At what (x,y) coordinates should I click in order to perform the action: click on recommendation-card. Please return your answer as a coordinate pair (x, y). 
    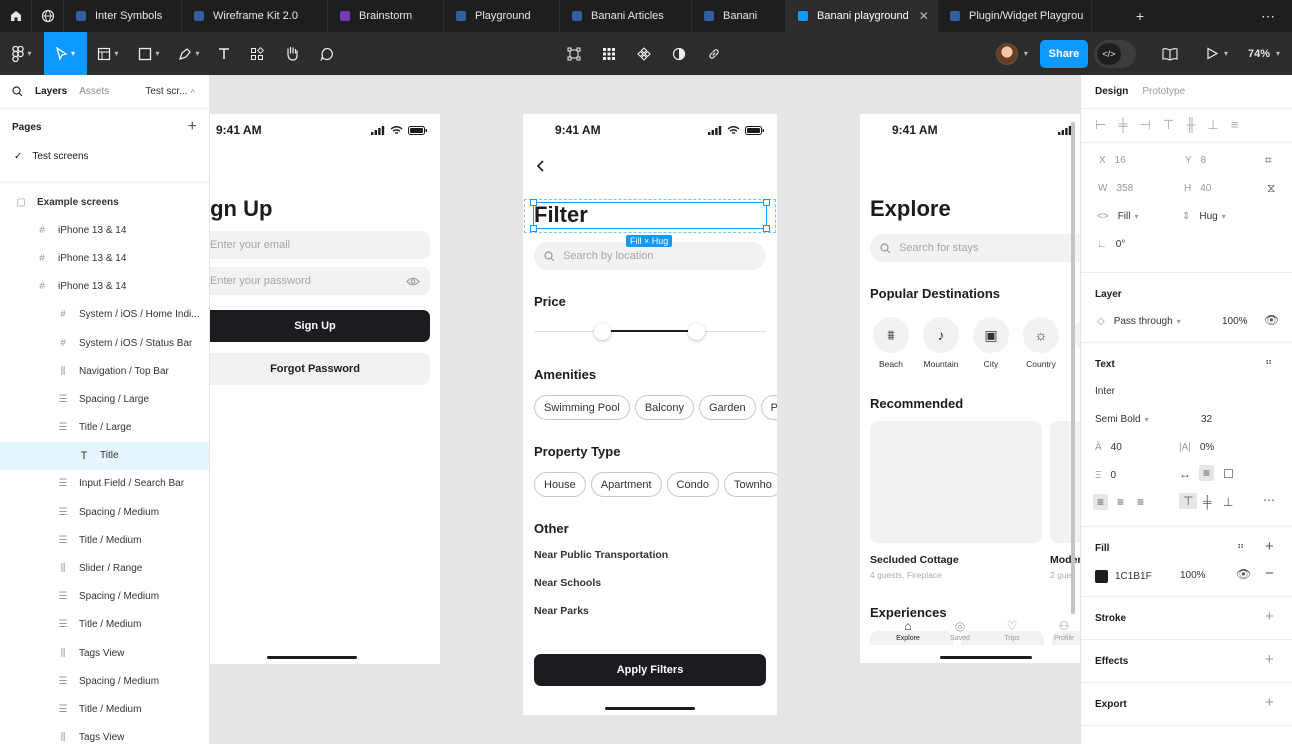
    Looking at the image, I should click on (956, 482).